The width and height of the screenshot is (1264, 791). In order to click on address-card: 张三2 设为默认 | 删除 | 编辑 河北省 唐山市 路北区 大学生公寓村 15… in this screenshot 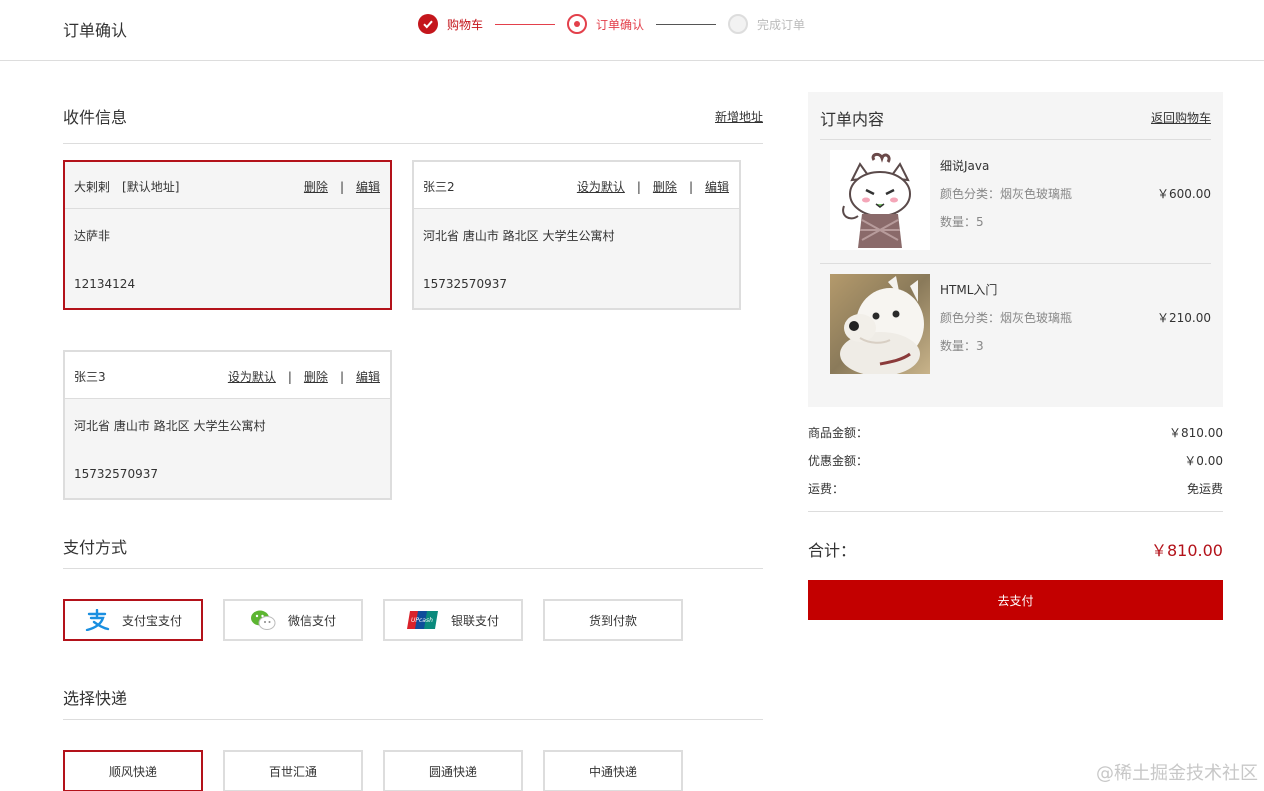, I will do `click(576, 235)`.